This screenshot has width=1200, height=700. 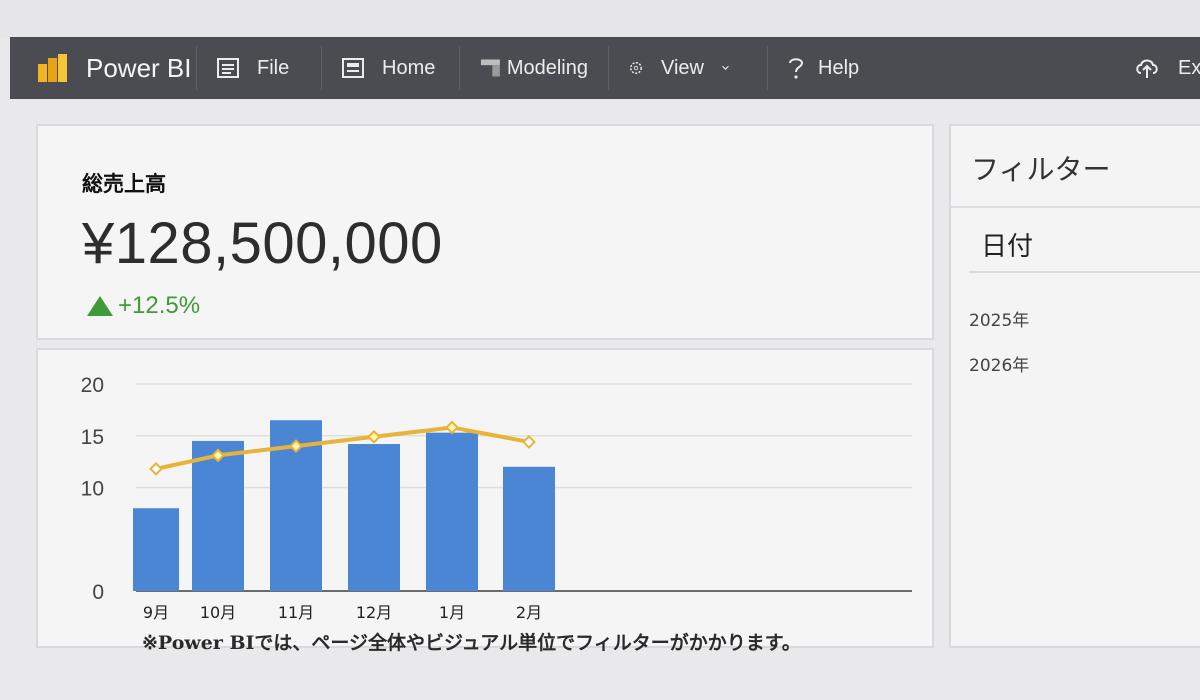 I want to click on filter-title: フィルター, so click(x=1041, y=169).